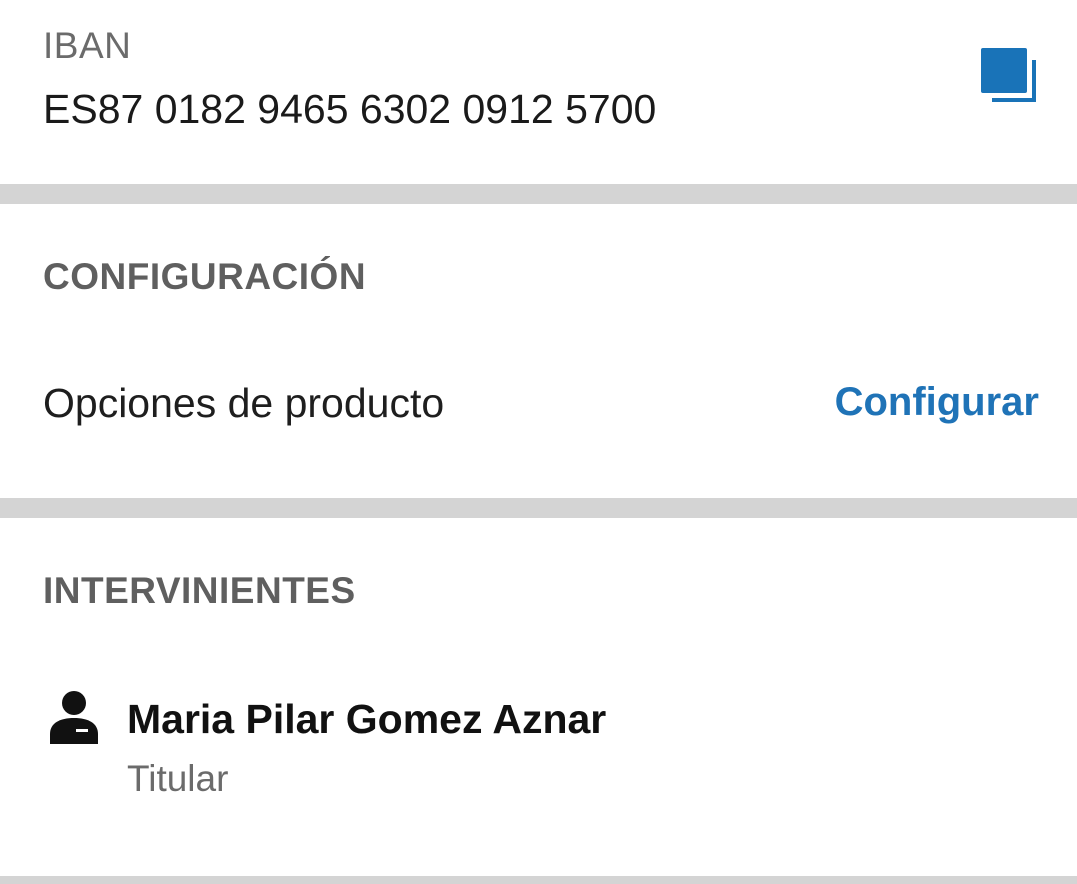 This screenshot has height=884, width=1077. Describe the element at coordinates (205, 276) in the screenshot. I see `configuration-heading: CONFIGURACIÓN` at that location.